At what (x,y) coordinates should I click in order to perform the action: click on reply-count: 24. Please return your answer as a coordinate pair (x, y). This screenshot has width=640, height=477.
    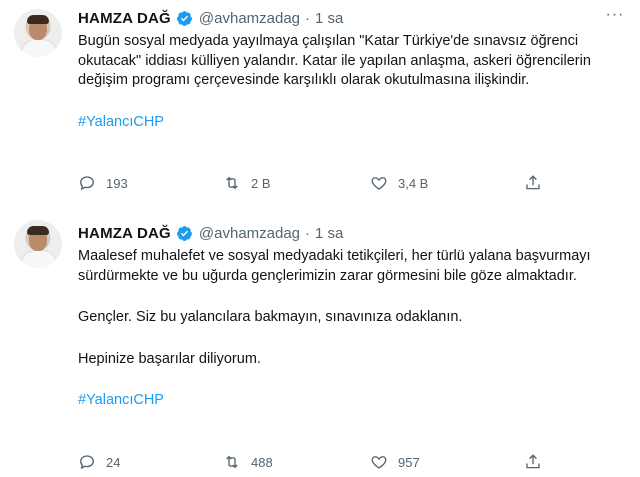
    Looking at the image, I should click on (113, 462).